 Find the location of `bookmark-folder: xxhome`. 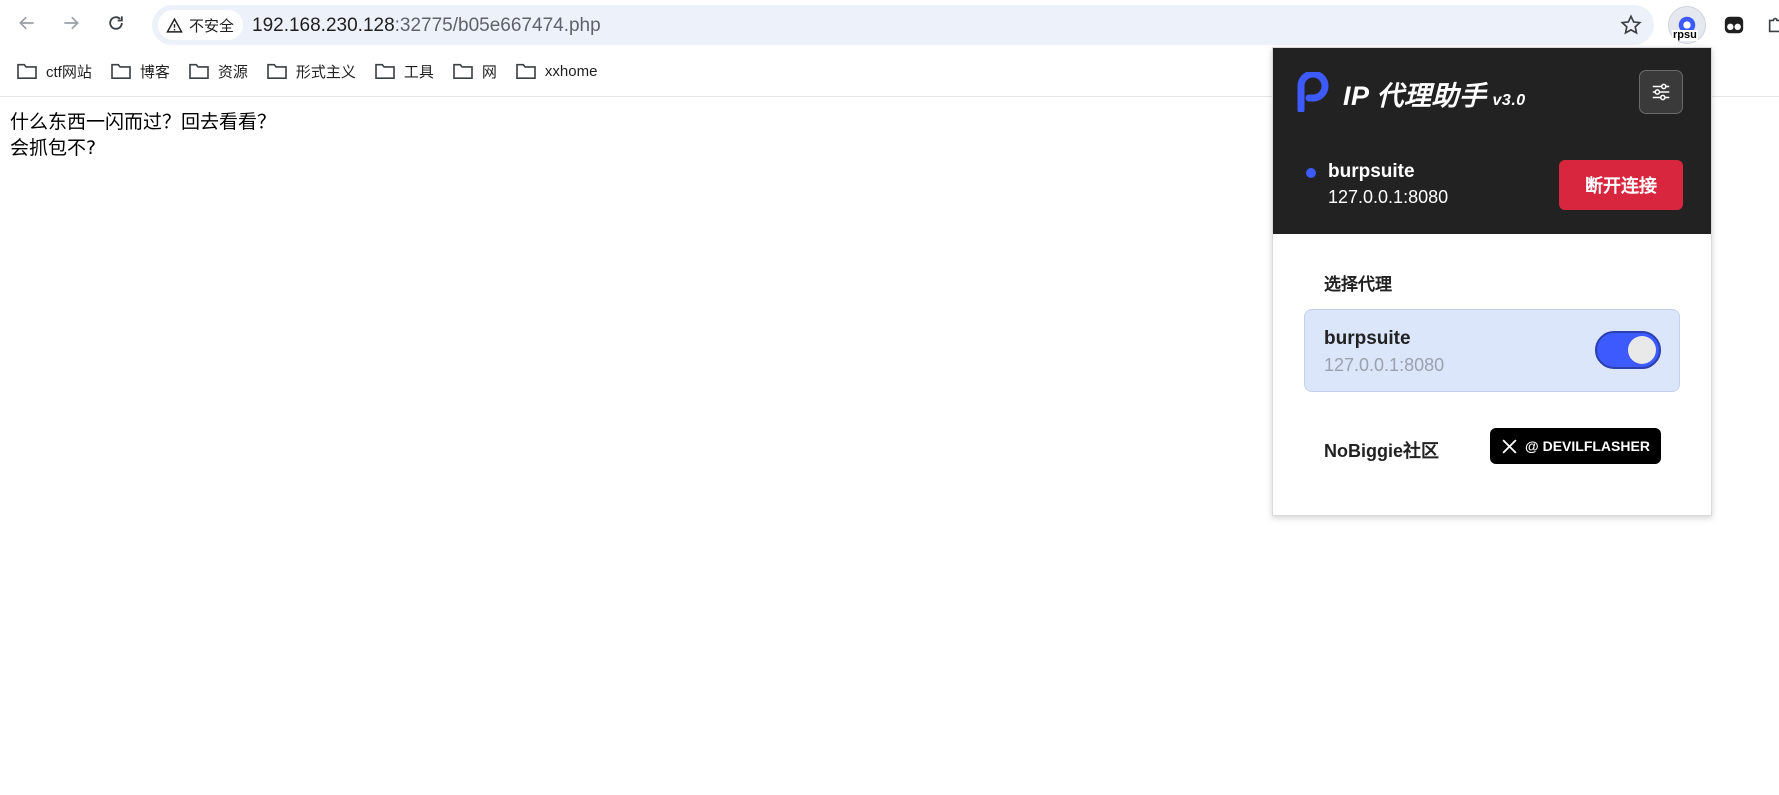

bookmark-folder: xxhome is located at coordinates (556, 71).